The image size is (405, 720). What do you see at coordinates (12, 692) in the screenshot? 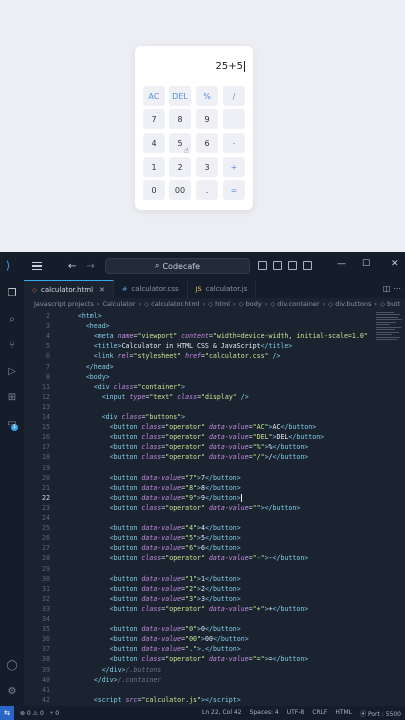
I see `settings-gear-icon: ⚙` at bounding box center [12, 692].